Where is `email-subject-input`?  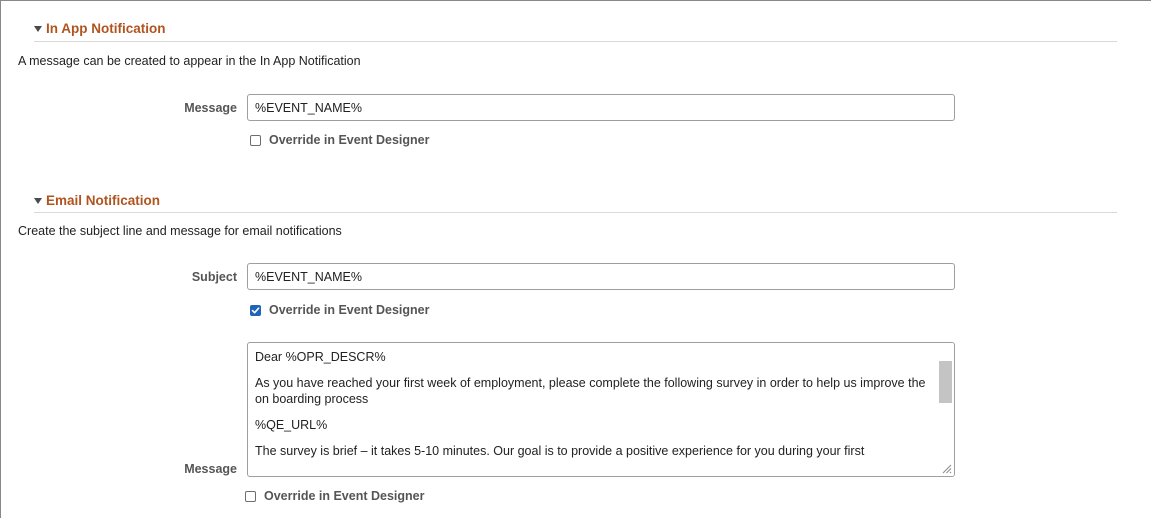 email-subject-input is located at coordinates (601, 276).